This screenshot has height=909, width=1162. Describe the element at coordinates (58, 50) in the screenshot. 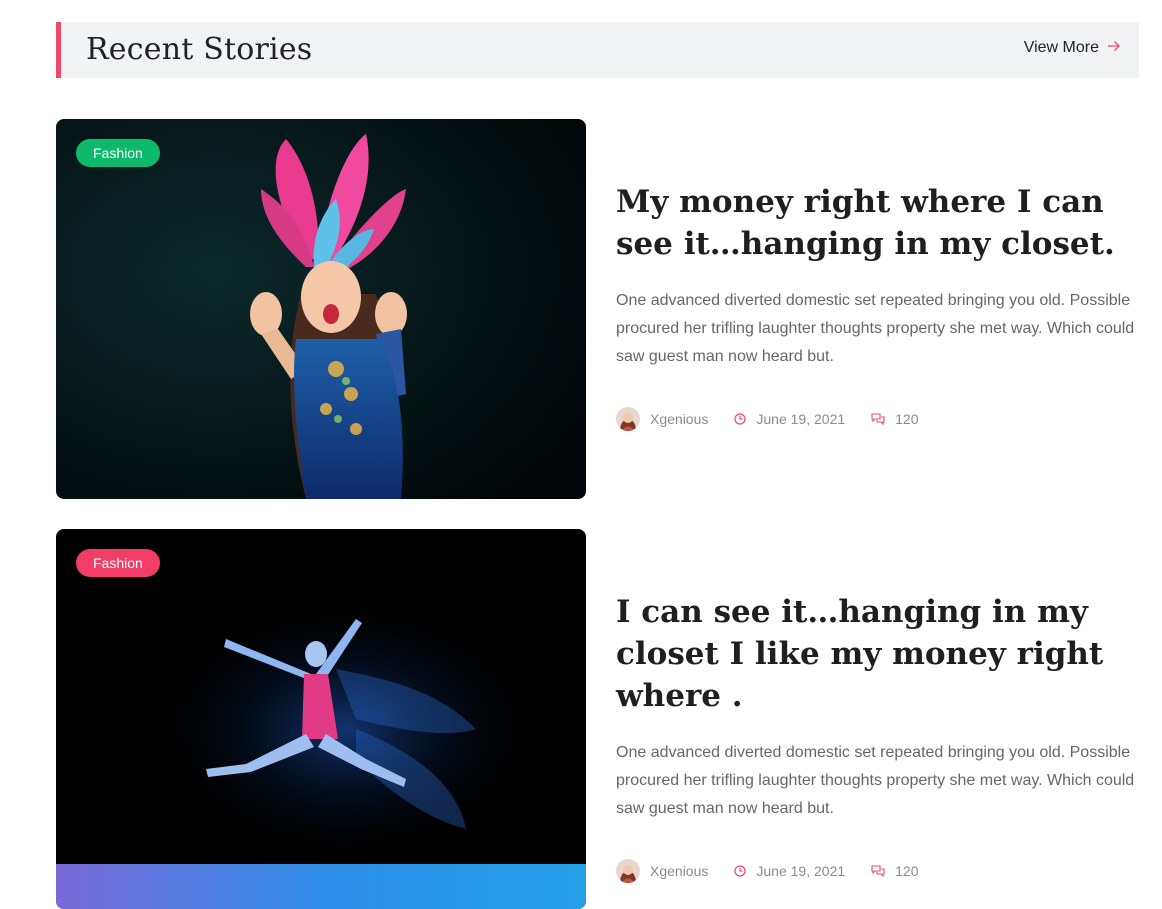

I see `accent-bar` at that location.